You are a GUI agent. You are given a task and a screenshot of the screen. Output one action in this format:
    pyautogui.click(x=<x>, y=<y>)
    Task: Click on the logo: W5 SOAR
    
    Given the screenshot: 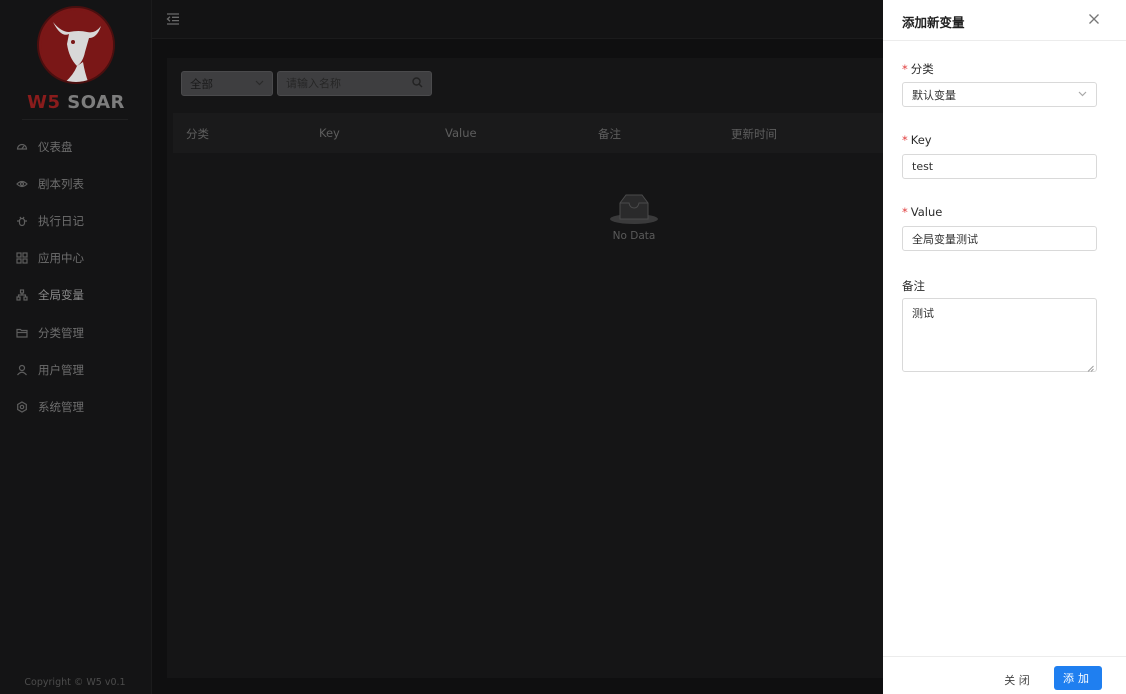 What is the action you would take?
    pyautogui.click(x=76, y=62)
    